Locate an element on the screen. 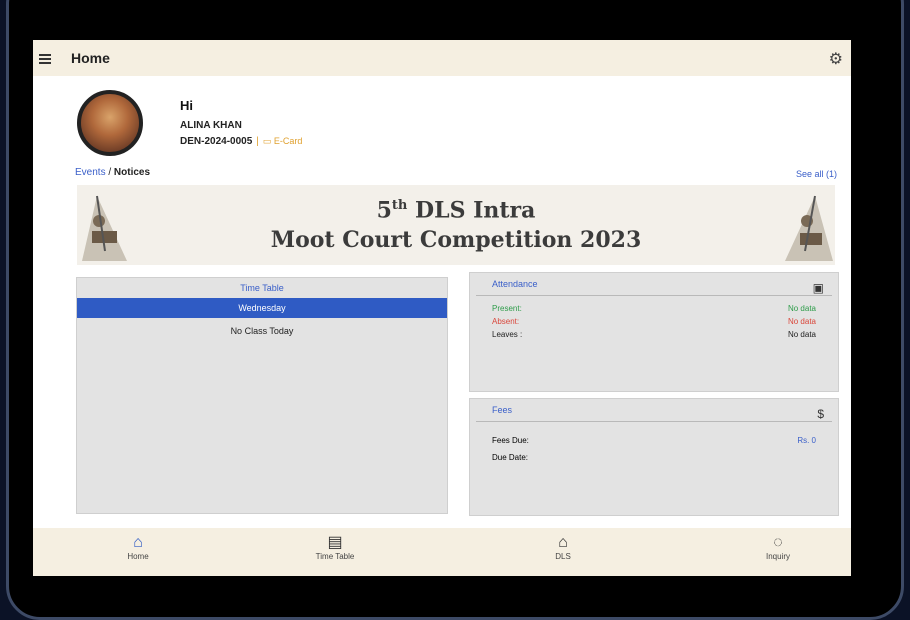 This screenshot has height=620, width=910. absent-value: No data is located at coordinates (801, 321).